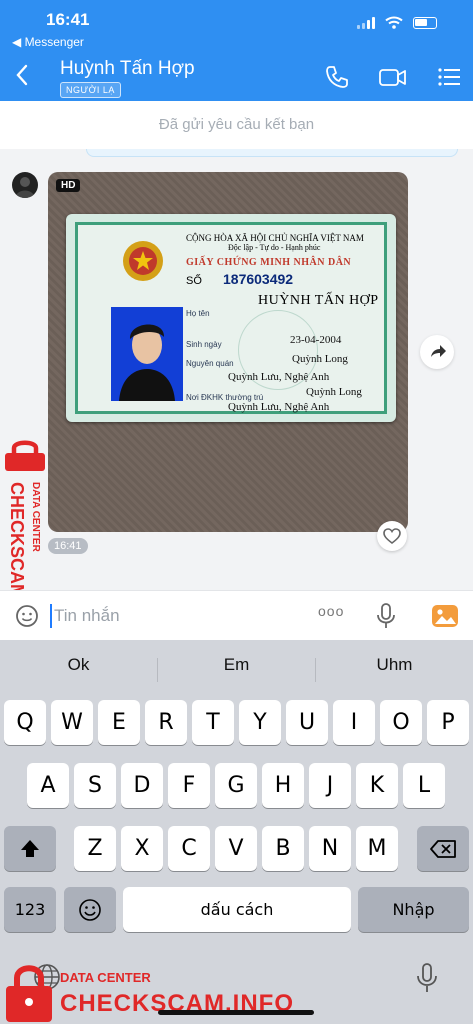  What do you see at coordinates (269, 262) in the screenshot?
I see `id-title: GIẤY CHỨNG MINH NHÂN DÂN` at bounding box center [269, 262].